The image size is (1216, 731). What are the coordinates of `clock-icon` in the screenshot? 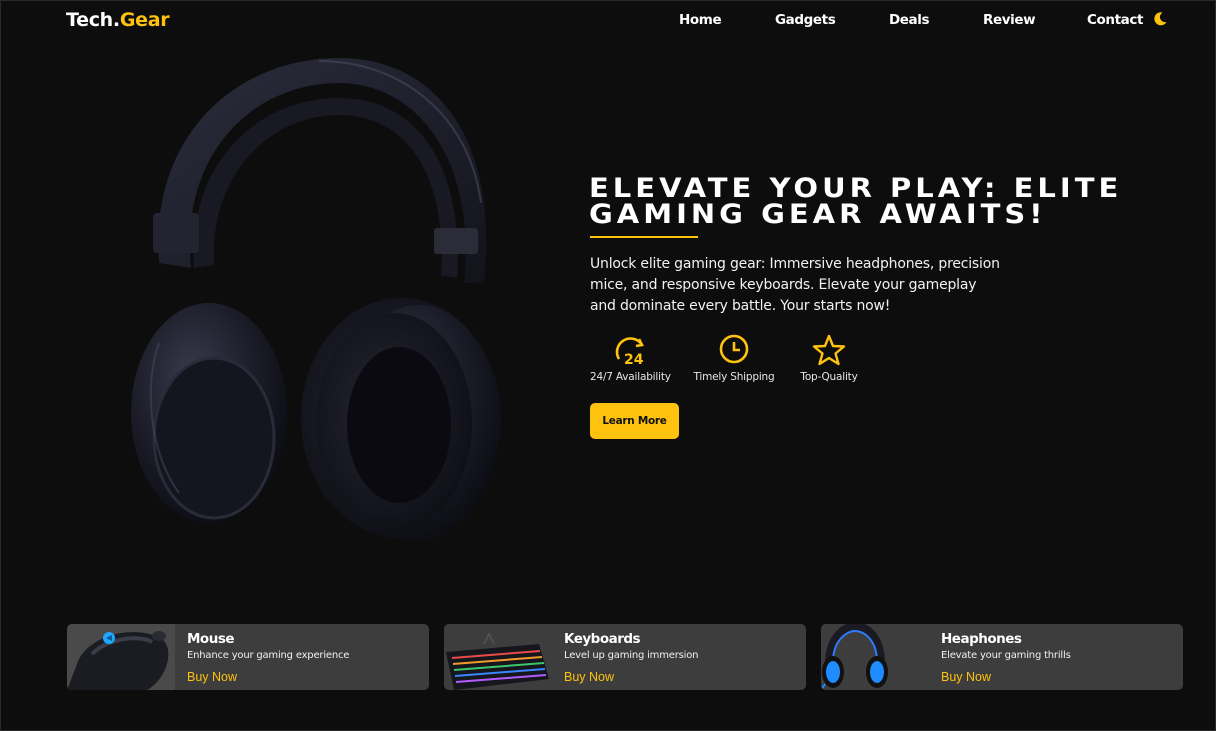 It's located at (734, 349).